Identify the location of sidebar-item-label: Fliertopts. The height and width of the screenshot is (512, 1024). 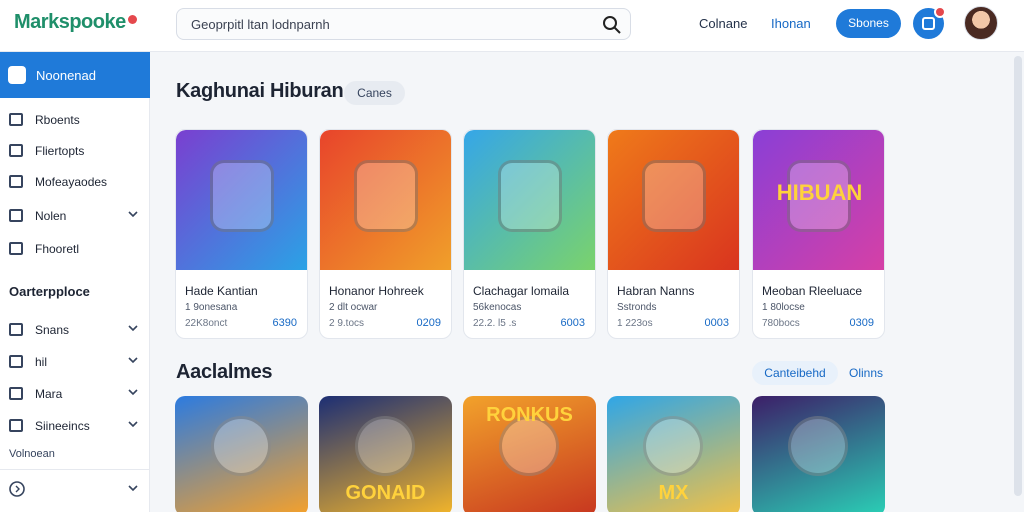
(60, 151).